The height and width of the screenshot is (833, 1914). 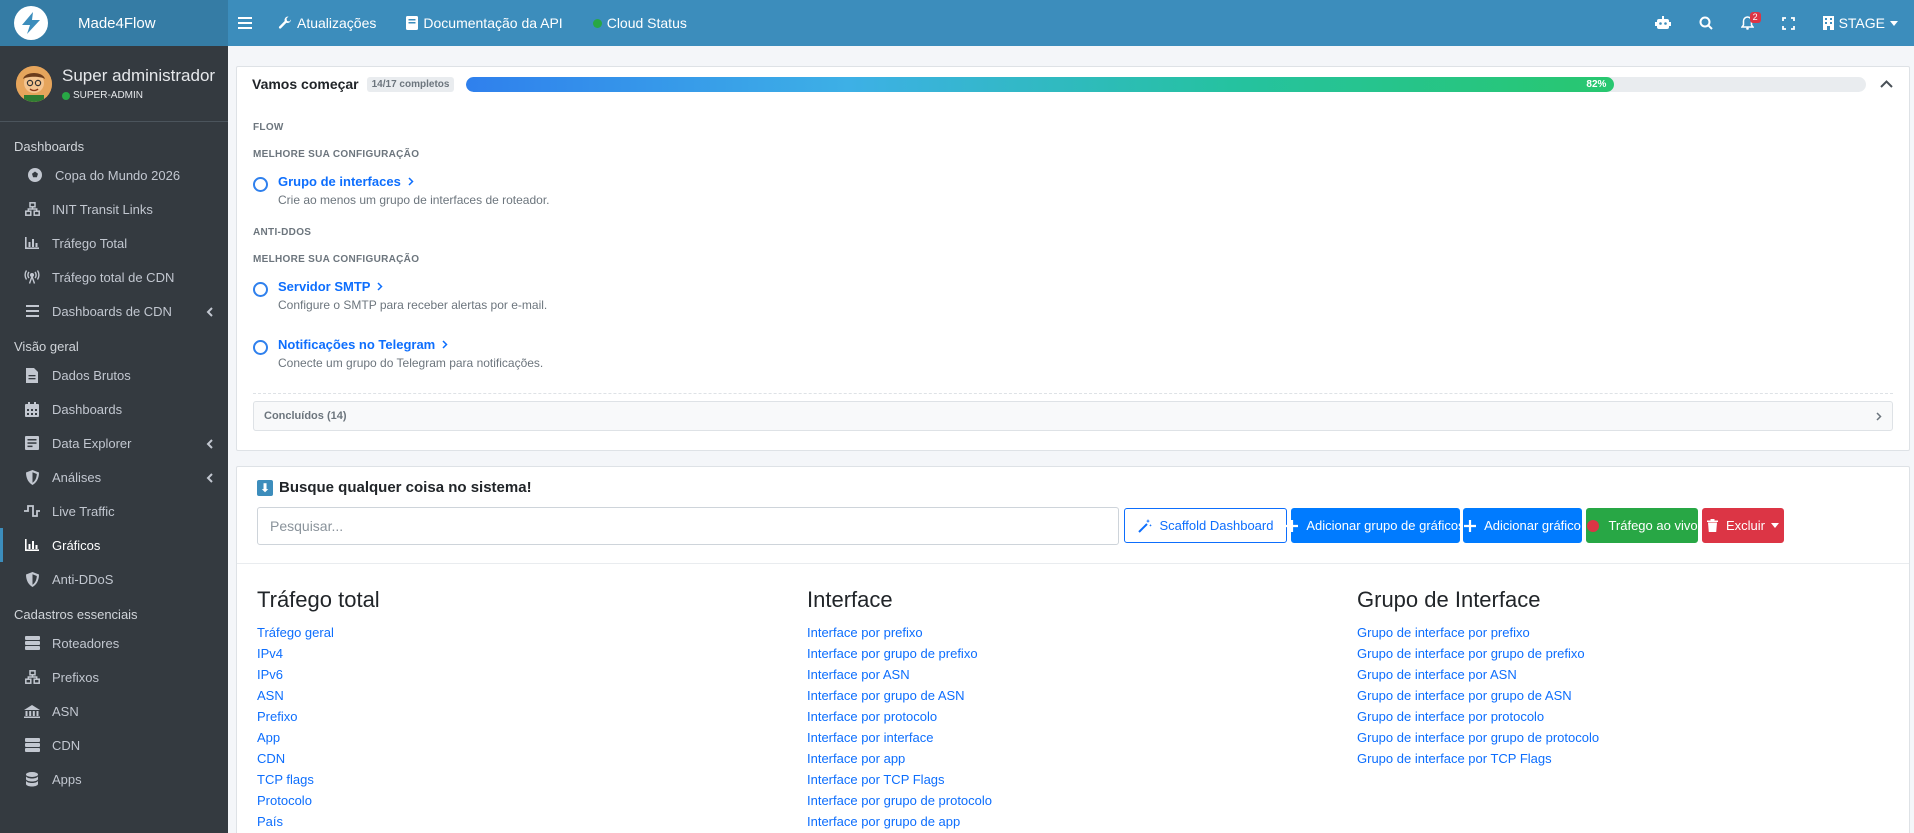 What do you see at coordinates (86, 643) in the screenshot?
I see `sidebar-item-label: Roteadores` at bounding box center [86, 643].